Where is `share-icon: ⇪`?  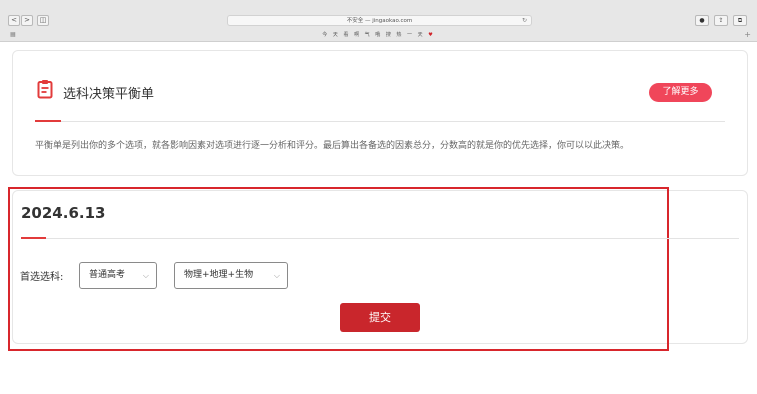
share-icon: ⇪ is located at coordinates (721, 20).